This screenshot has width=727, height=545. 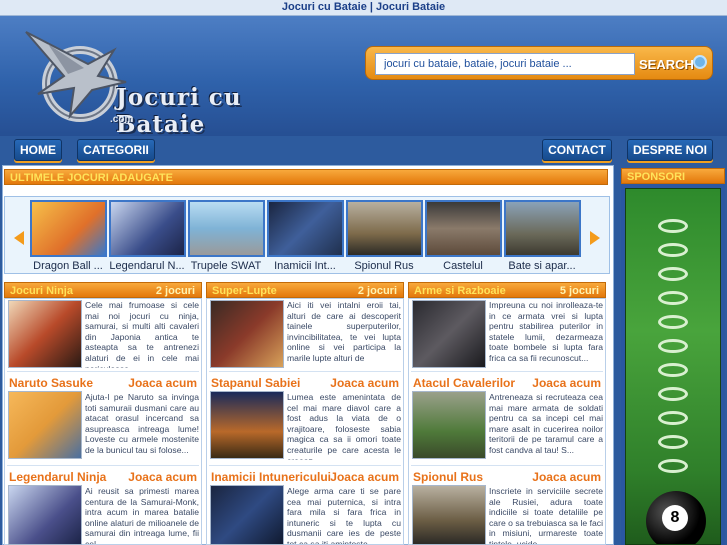 I want to click on search-input, so click(x=505, y=64).